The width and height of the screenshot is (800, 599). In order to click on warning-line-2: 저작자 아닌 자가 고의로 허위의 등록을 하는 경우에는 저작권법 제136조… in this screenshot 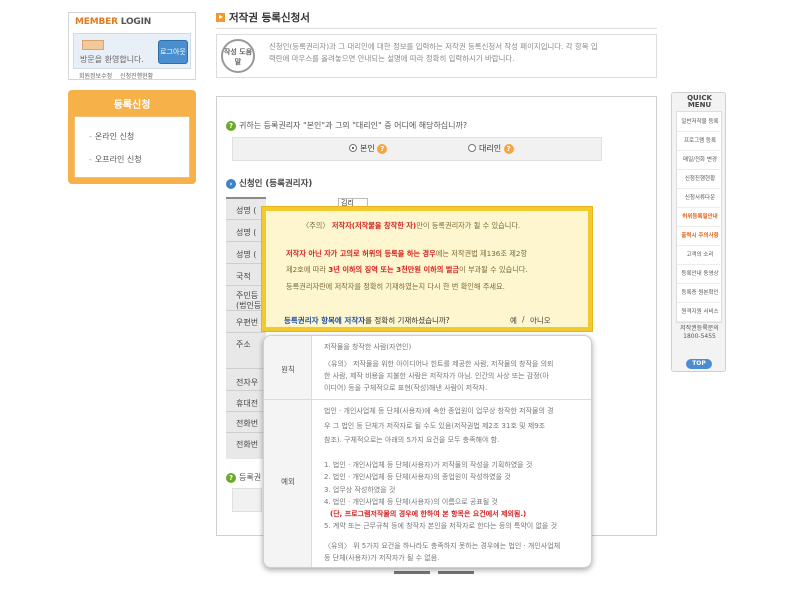, I will do `click(407, 253)`.